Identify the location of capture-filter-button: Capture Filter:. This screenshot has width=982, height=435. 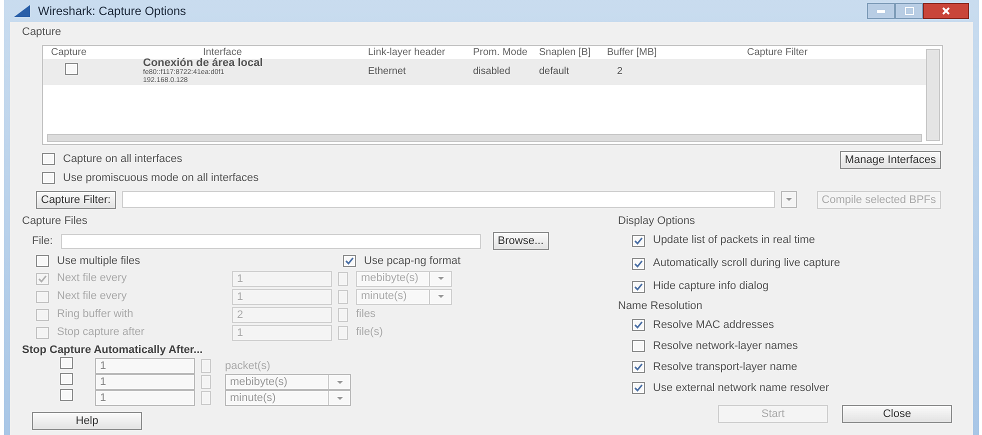
(76, 199).